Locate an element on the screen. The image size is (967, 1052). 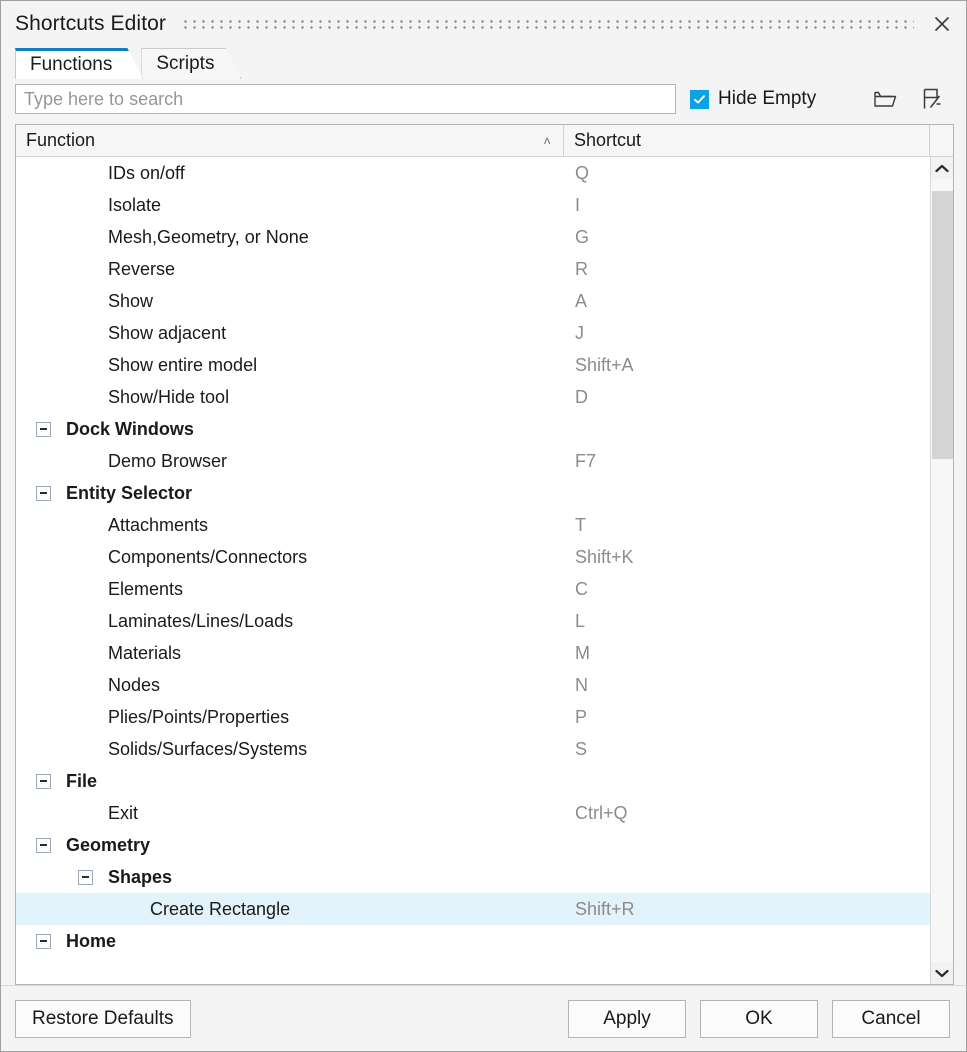
table-row: Solids/Surfaces/Systems S is located at coordinates (473, 749).